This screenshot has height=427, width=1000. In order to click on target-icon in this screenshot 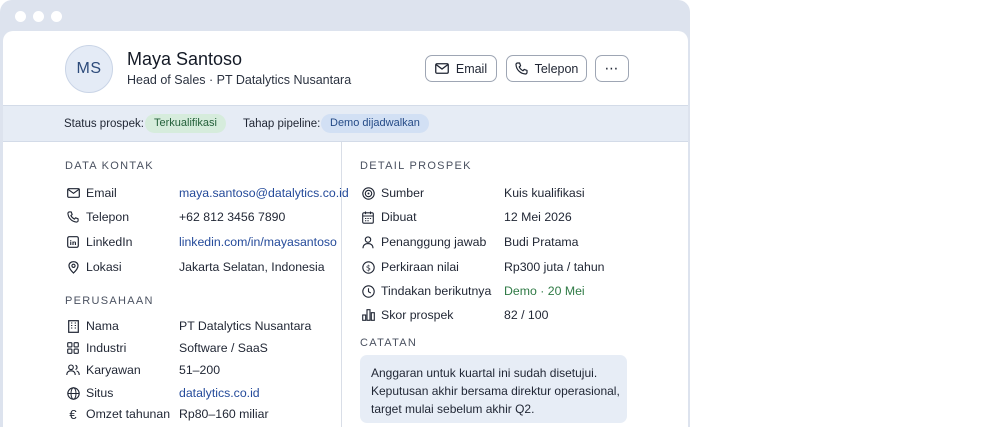, I will do `click(368, 193)`.